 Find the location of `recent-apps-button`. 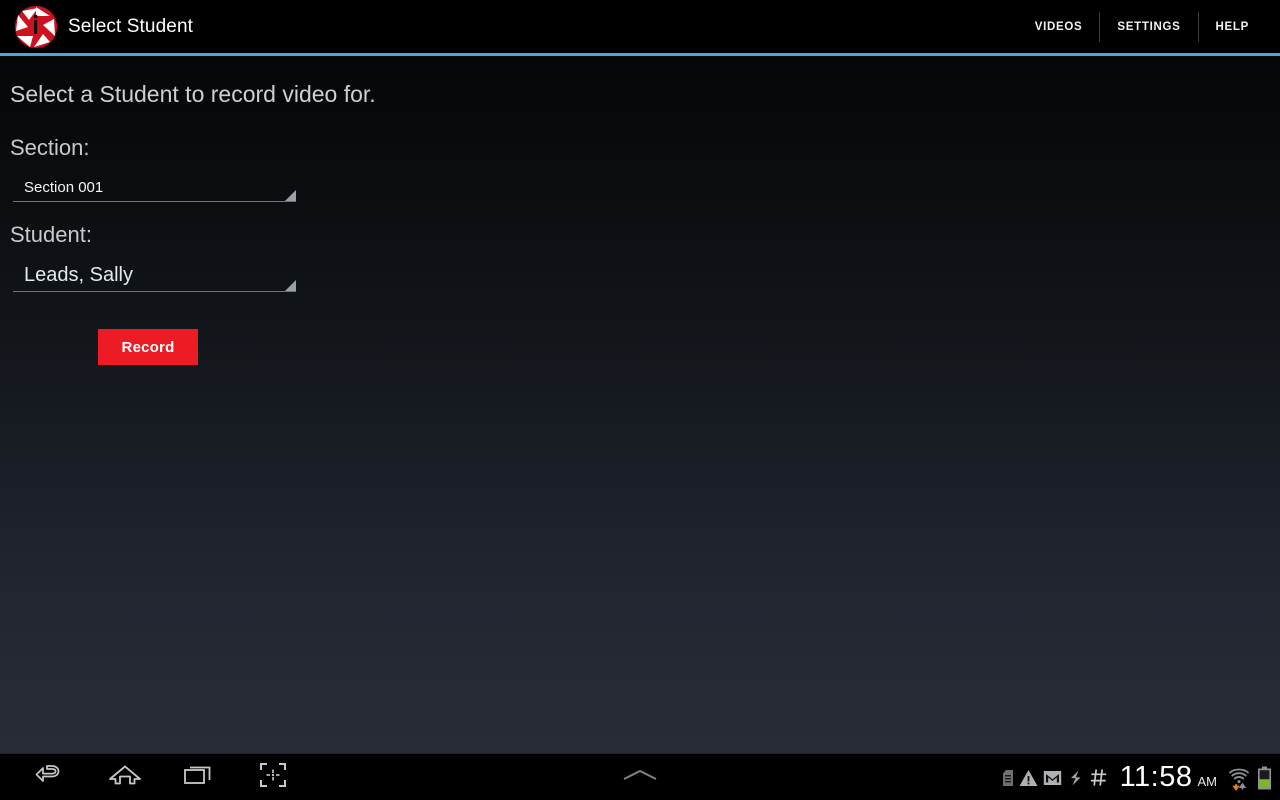

recent-apps-button is located at coordinates (199, 777).